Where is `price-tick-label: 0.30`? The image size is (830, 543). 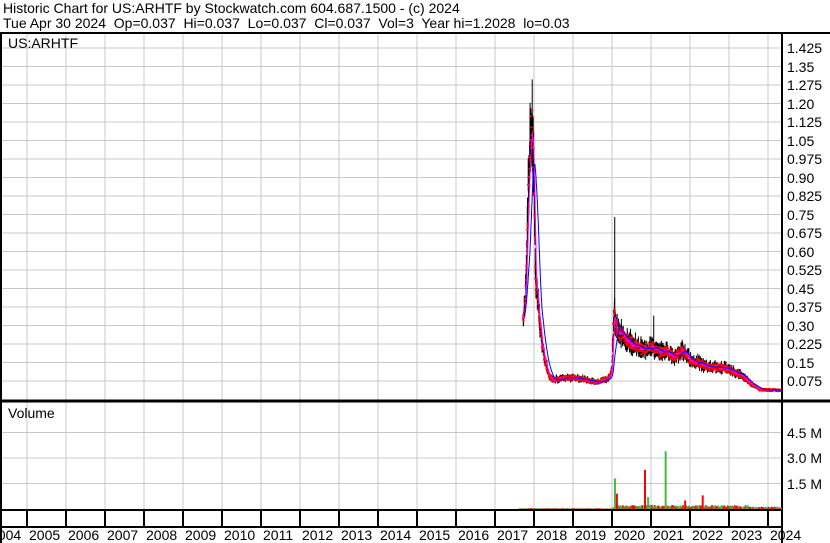
price-tick-label: 0.30 is located at coordinates (801, 325).